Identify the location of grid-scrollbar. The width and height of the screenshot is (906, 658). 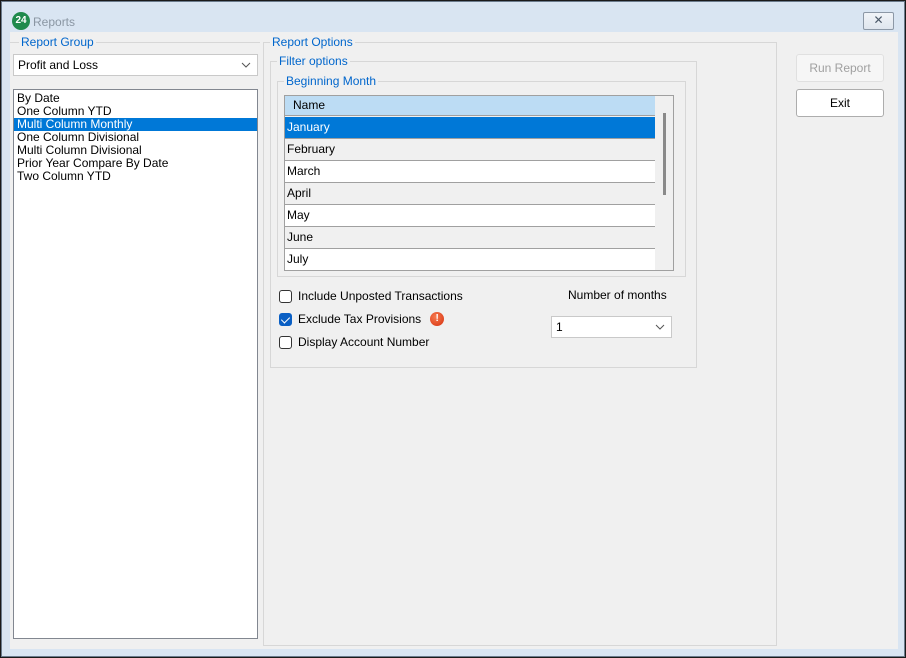
(664, 183).